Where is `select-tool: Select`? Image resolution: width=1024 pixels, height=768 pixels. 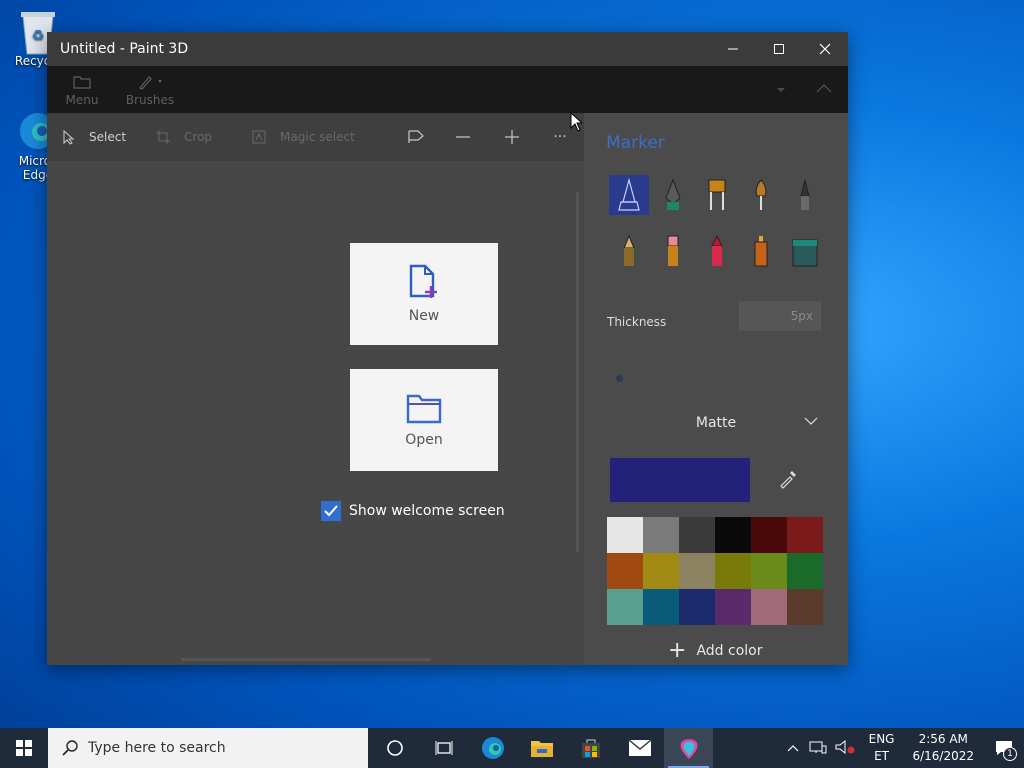
select-tool: Select is located at coordinates (95, 137).